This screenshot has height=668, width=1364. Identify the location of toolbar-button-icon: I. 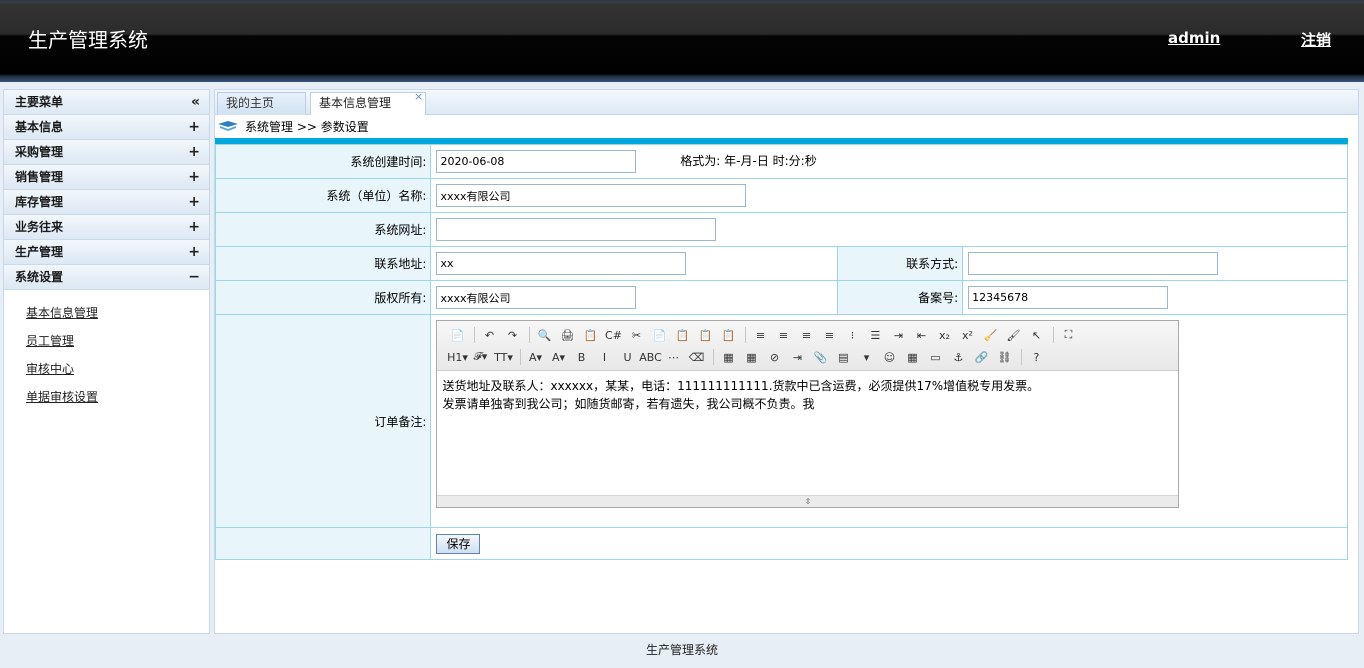
(604, 357).